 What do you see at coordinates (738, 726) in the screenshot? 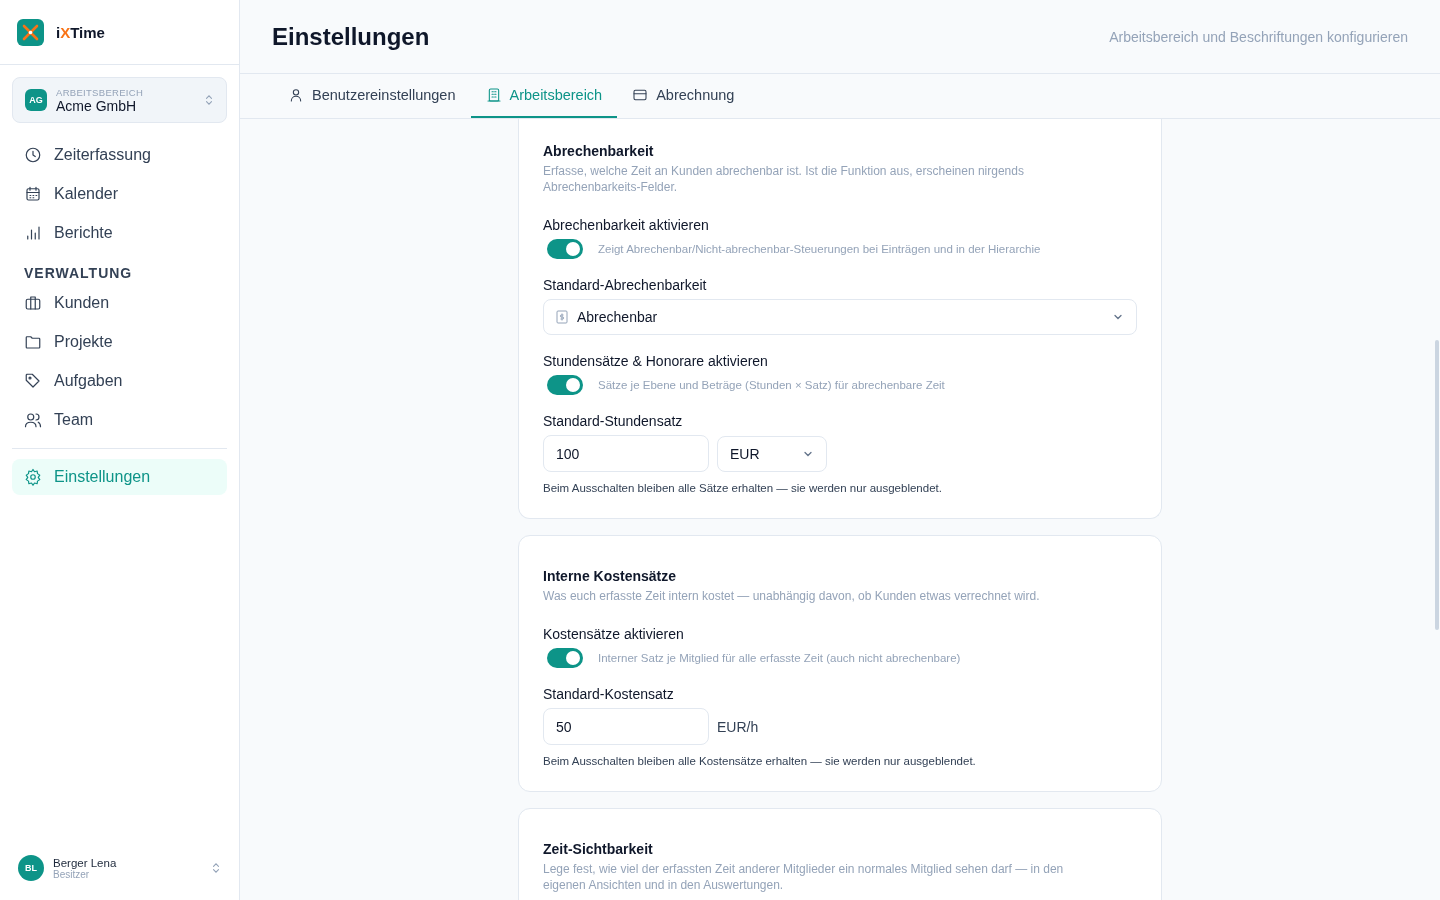
I see `unit-label: EUR/h` at bounding box center [738, 726].